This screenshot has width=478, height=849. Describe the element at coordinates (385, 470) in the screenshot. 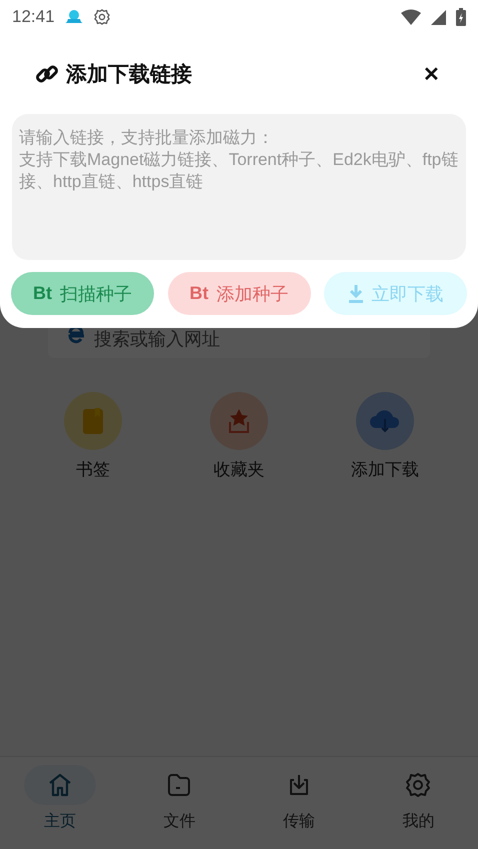

I see `shortcut-label: 添加下载` at that location.